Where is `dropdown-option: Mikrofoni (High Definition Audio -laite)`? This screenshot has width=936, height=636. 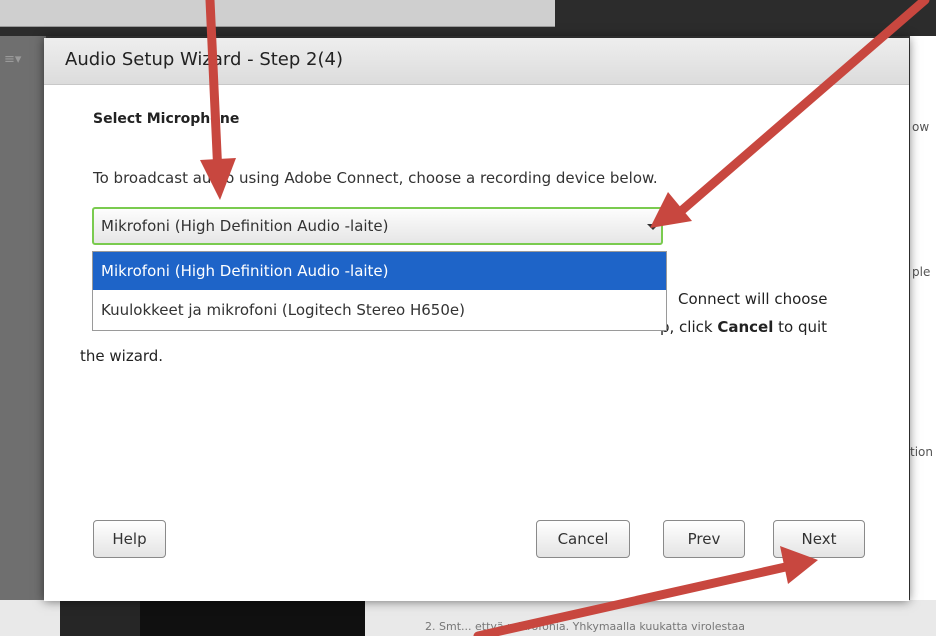
dropdown-option: Mikrofoni (High Definition Audio -laite) is located at coordinates (379, 271).